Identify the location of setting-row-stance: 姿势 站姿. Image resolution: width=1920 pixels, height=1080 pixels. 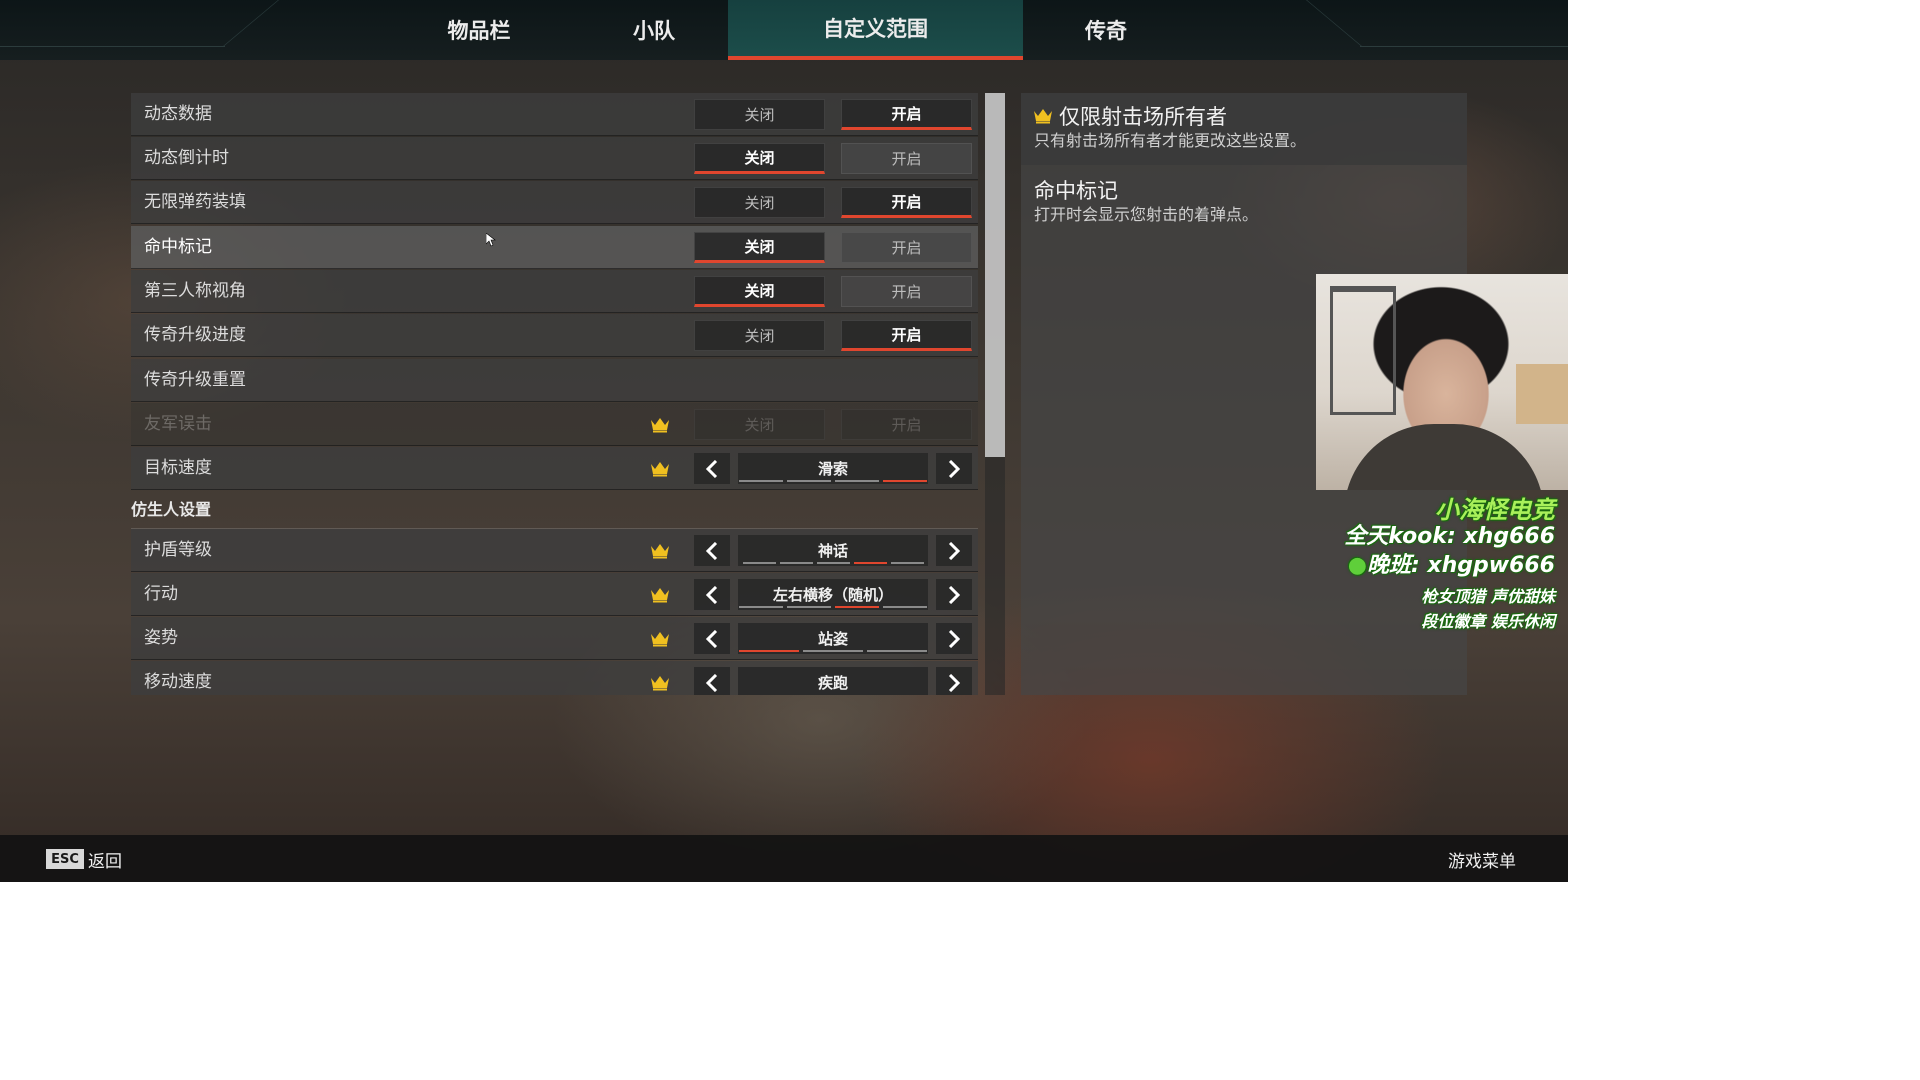
(554, 638).